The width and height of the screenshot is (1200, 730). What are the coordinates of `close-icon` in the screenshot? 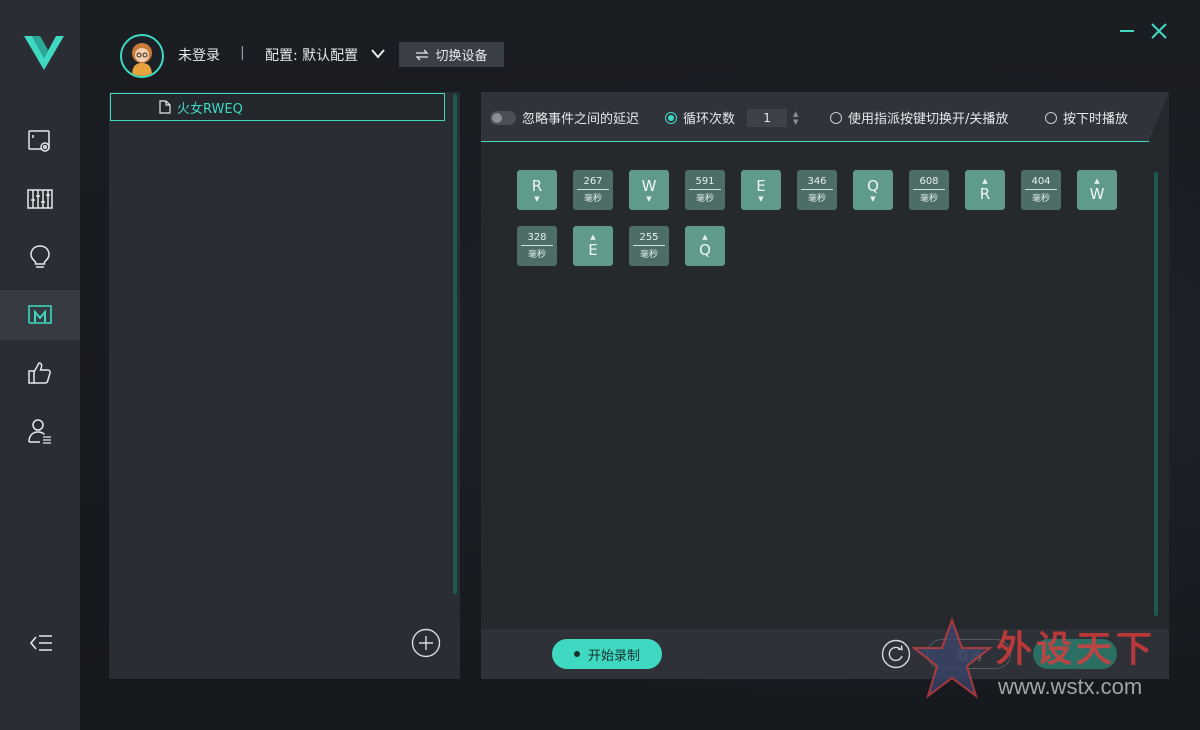 It's located at (1159, 31).